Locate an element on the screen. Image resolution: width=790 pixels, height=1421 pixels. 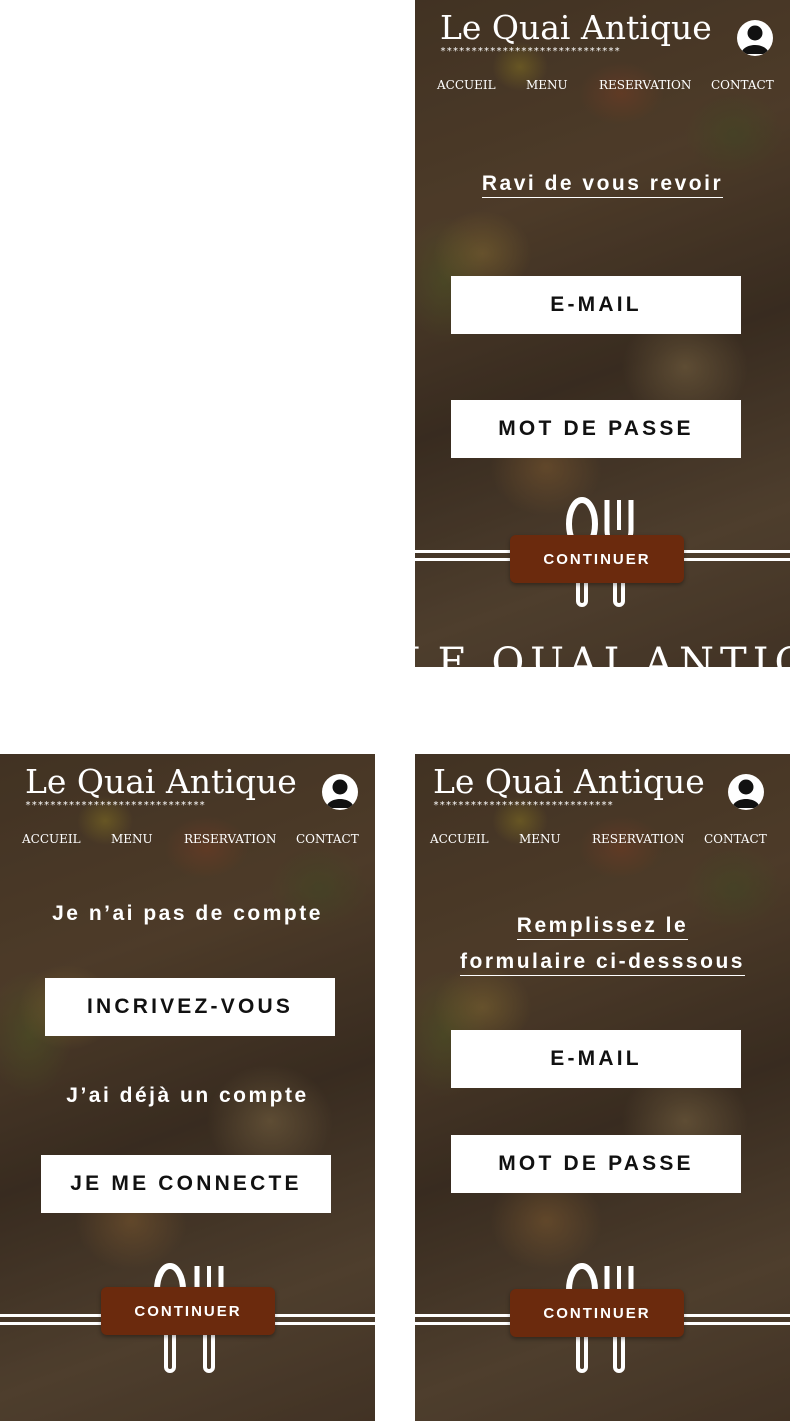
no-account-text: Je n’ai pas de compte is located at coordinates (187, 913).